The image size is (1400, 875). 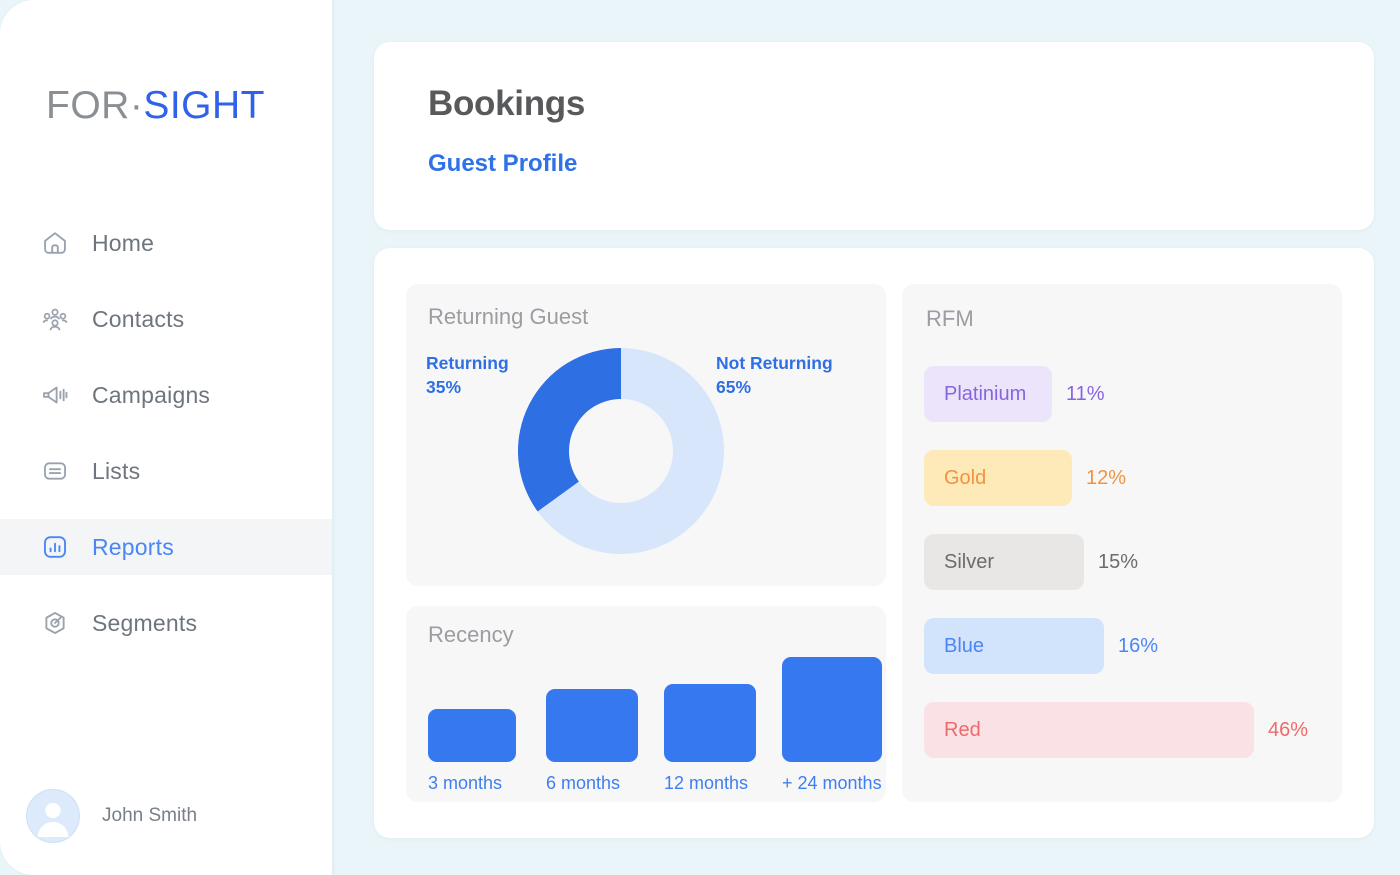 What do you see at coordinates (1118, 561) in the screenshot?
I see `rfm-bar-value: 15%` at bounding box center [1118, 561].